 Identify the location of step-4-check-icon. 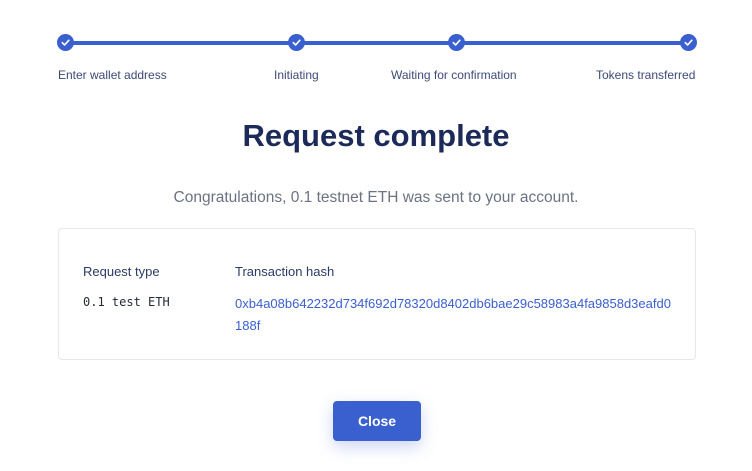
(688, 42).